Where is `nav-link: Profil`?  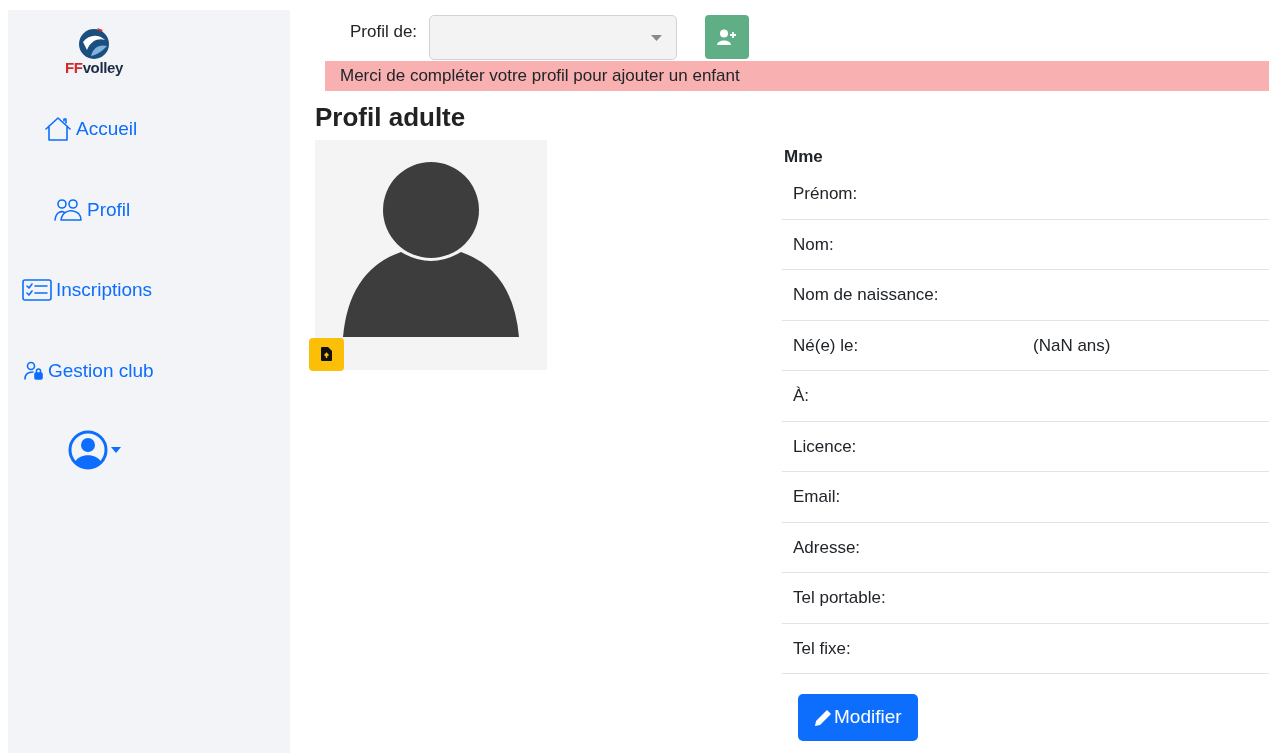 nav-link: Profil is located at coordinates (149, 209).